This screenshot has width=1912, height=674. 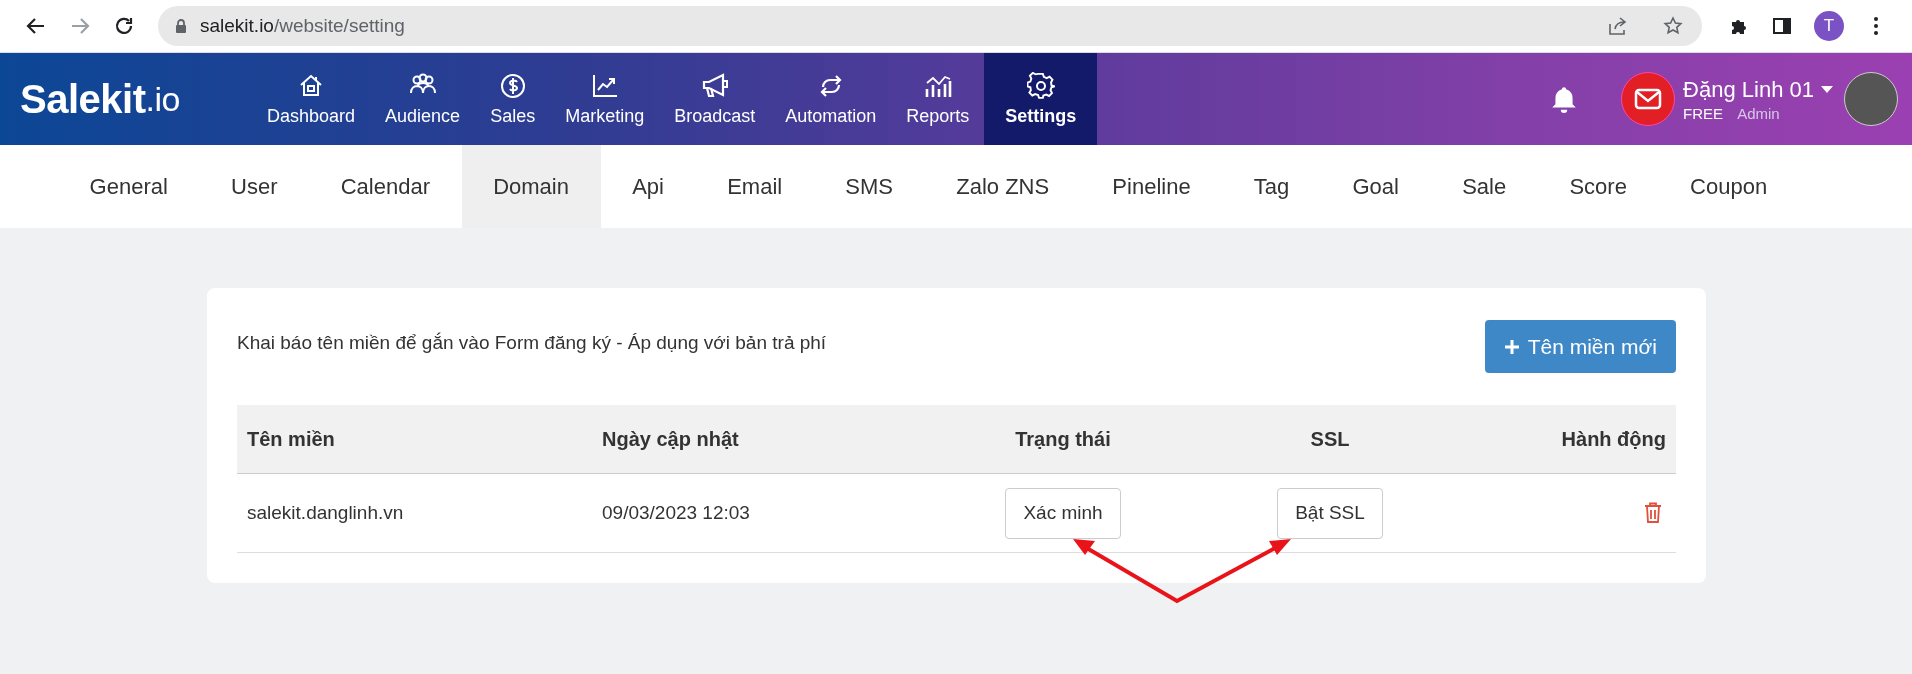 I want to click on new-domain-button: Tên miền mới, so click(x=1580, y=346).